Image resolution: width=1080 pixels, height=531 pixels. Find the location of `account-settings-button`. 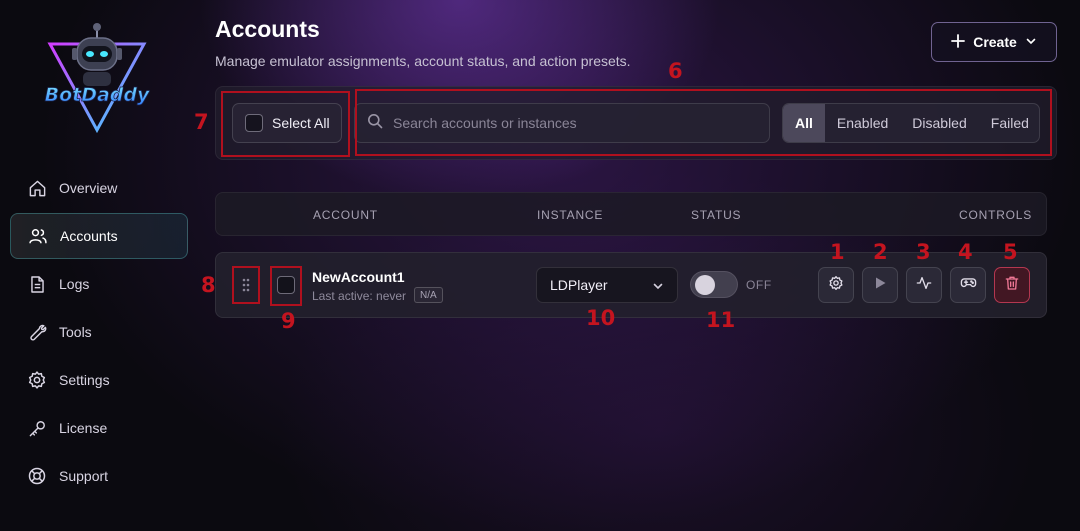

account-settings-button is located at coordinates (836, 285).